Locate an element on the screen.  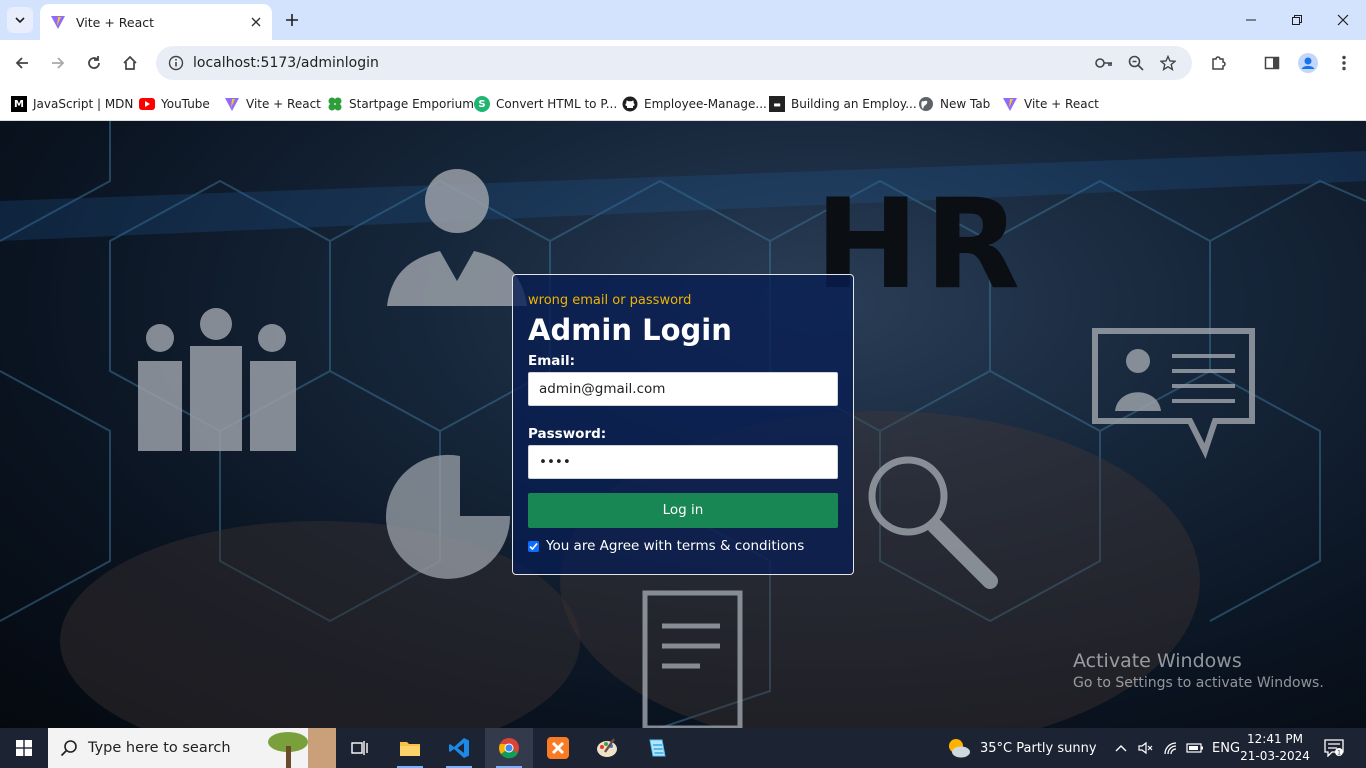
file-explorer-button is located at coordinates (410, 748).